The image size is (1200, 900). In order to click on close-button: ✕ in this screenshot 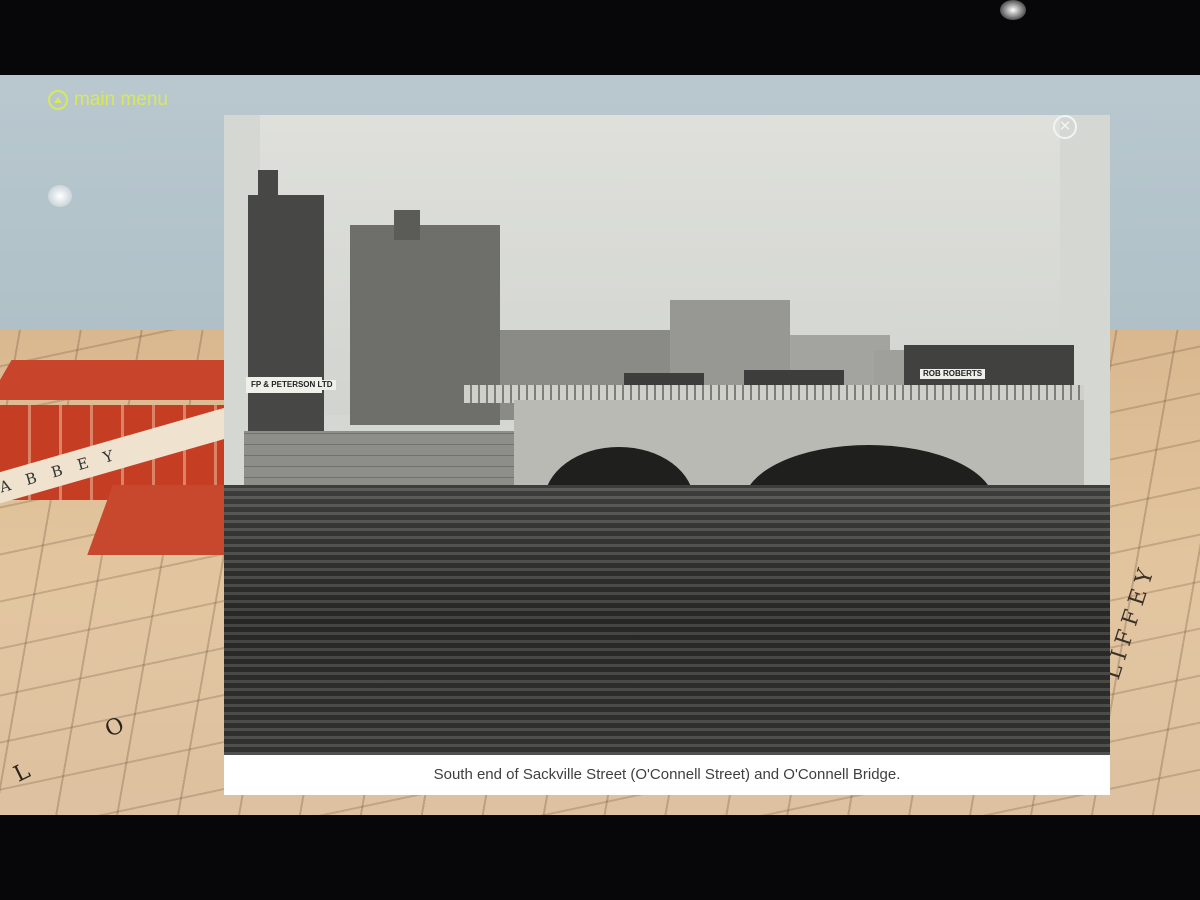, I will do `click(1065, 127)`.